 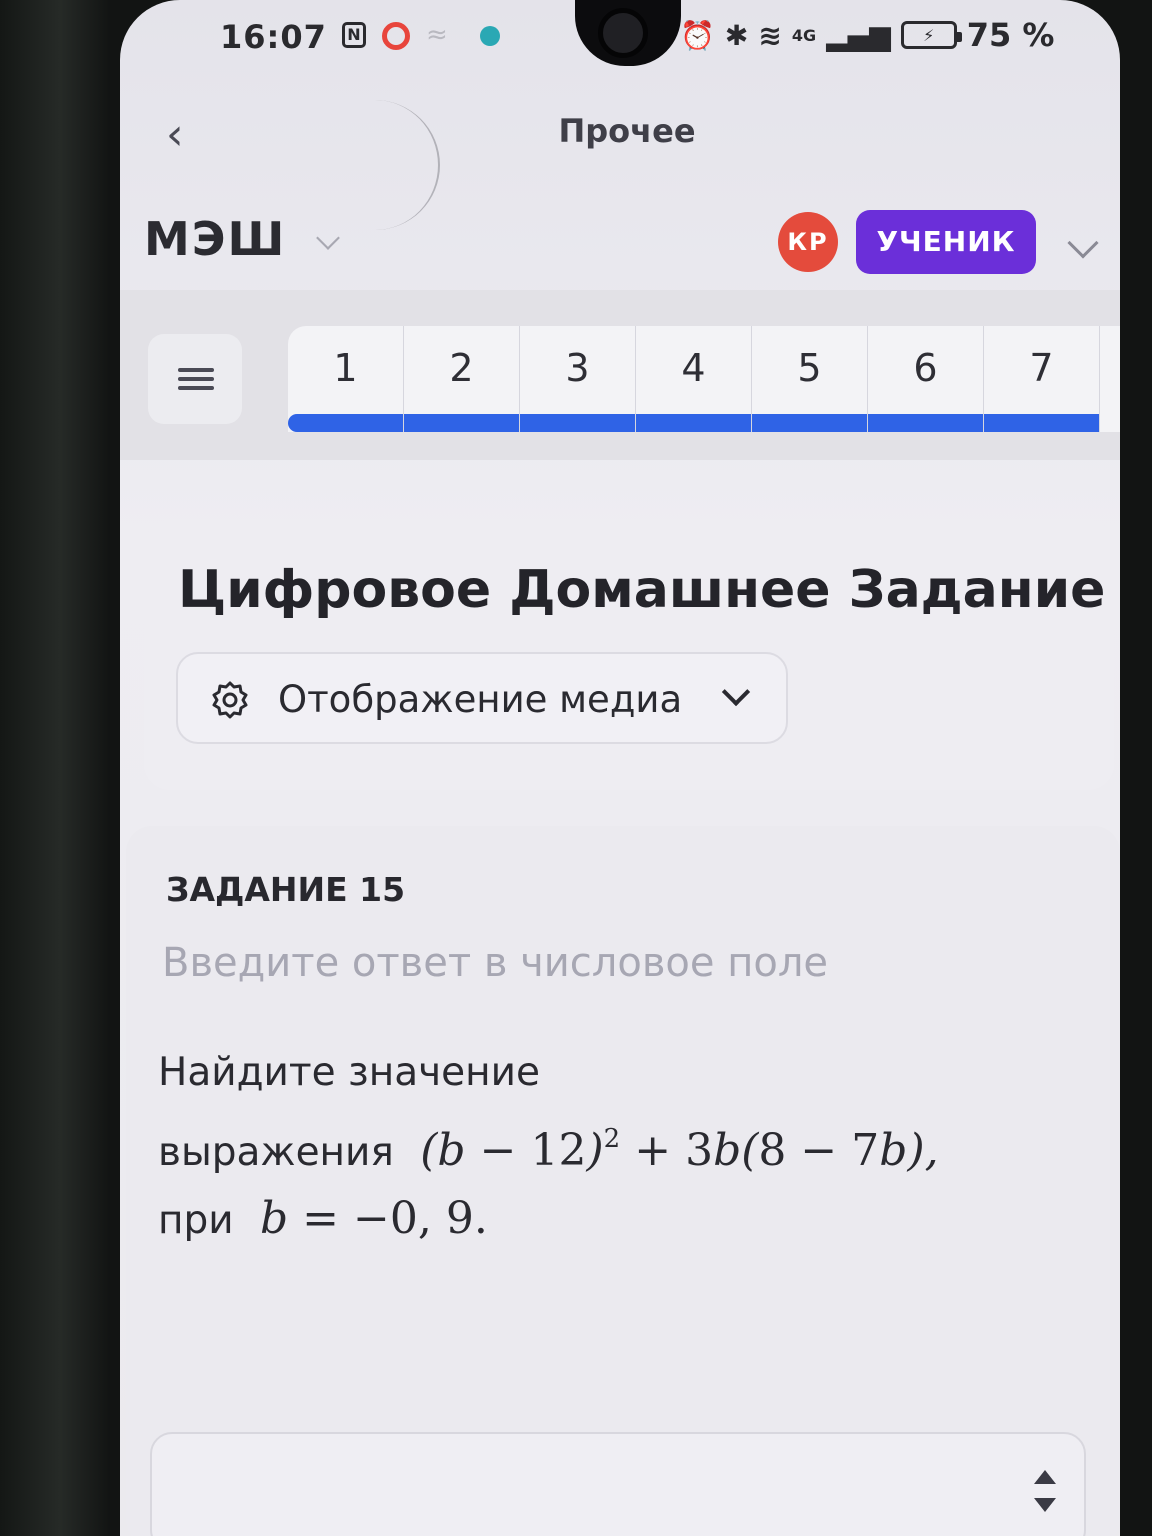 I want to click on tab-number: 4, so click(x=693, y=368).